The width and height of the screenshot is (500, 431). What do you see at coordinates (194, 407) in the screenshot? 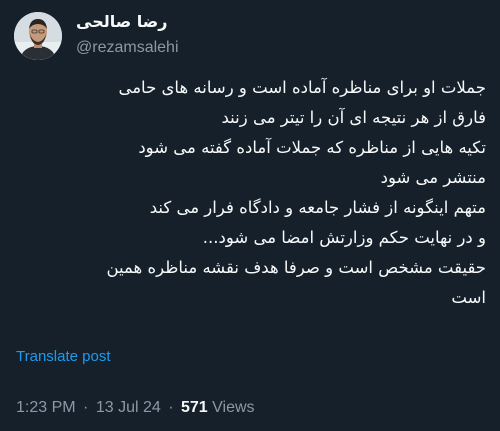
I see `views-count: 571` at bounding box center [194, 407].